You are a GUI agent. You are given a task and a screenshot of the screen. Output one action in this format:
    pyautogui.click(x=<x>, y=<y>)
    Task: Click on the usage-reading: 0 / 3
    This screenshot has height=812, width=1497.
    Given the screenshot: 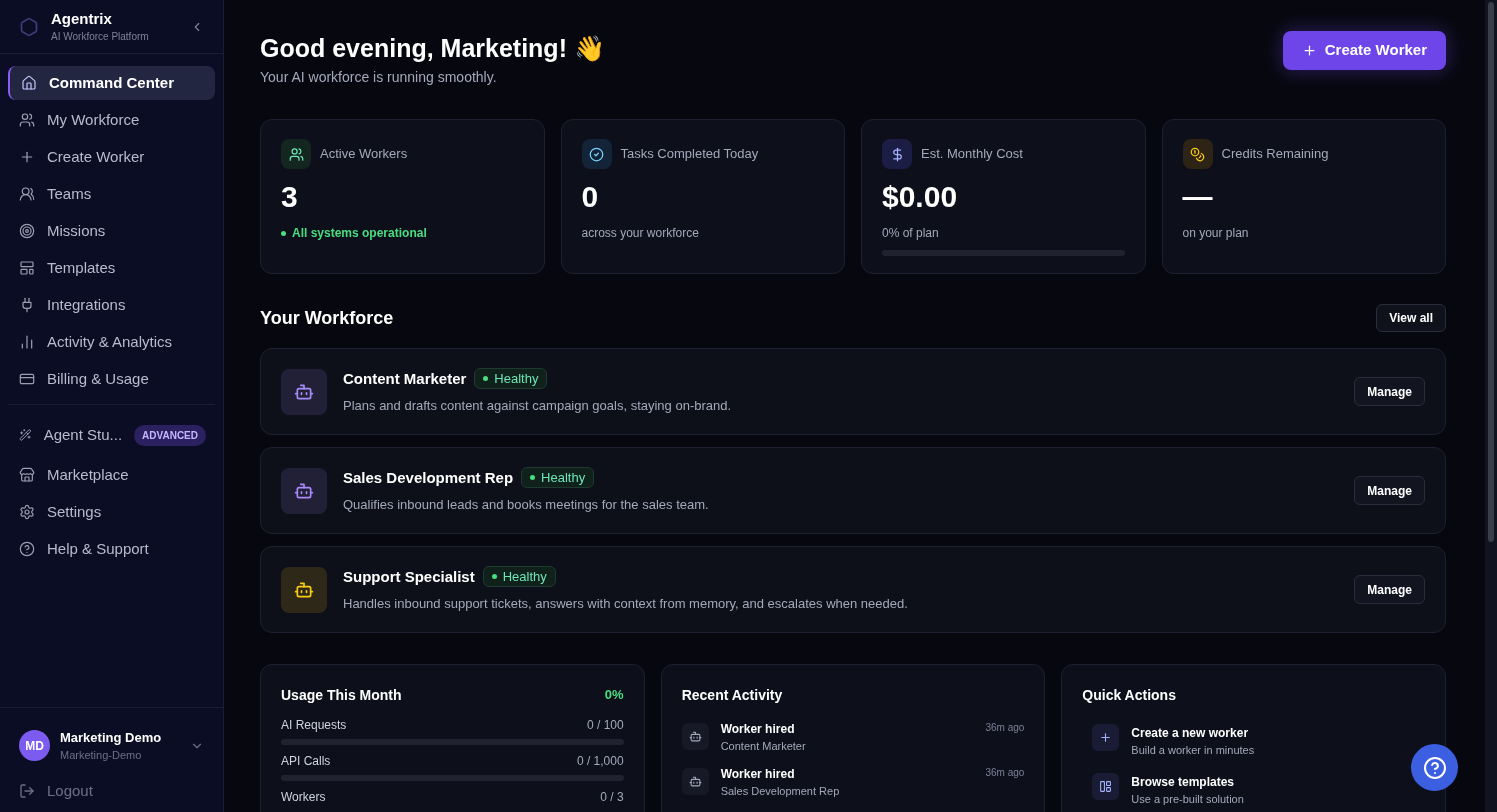 What is the action you would take?
    pyautogui.click(x=612, y=797)
    